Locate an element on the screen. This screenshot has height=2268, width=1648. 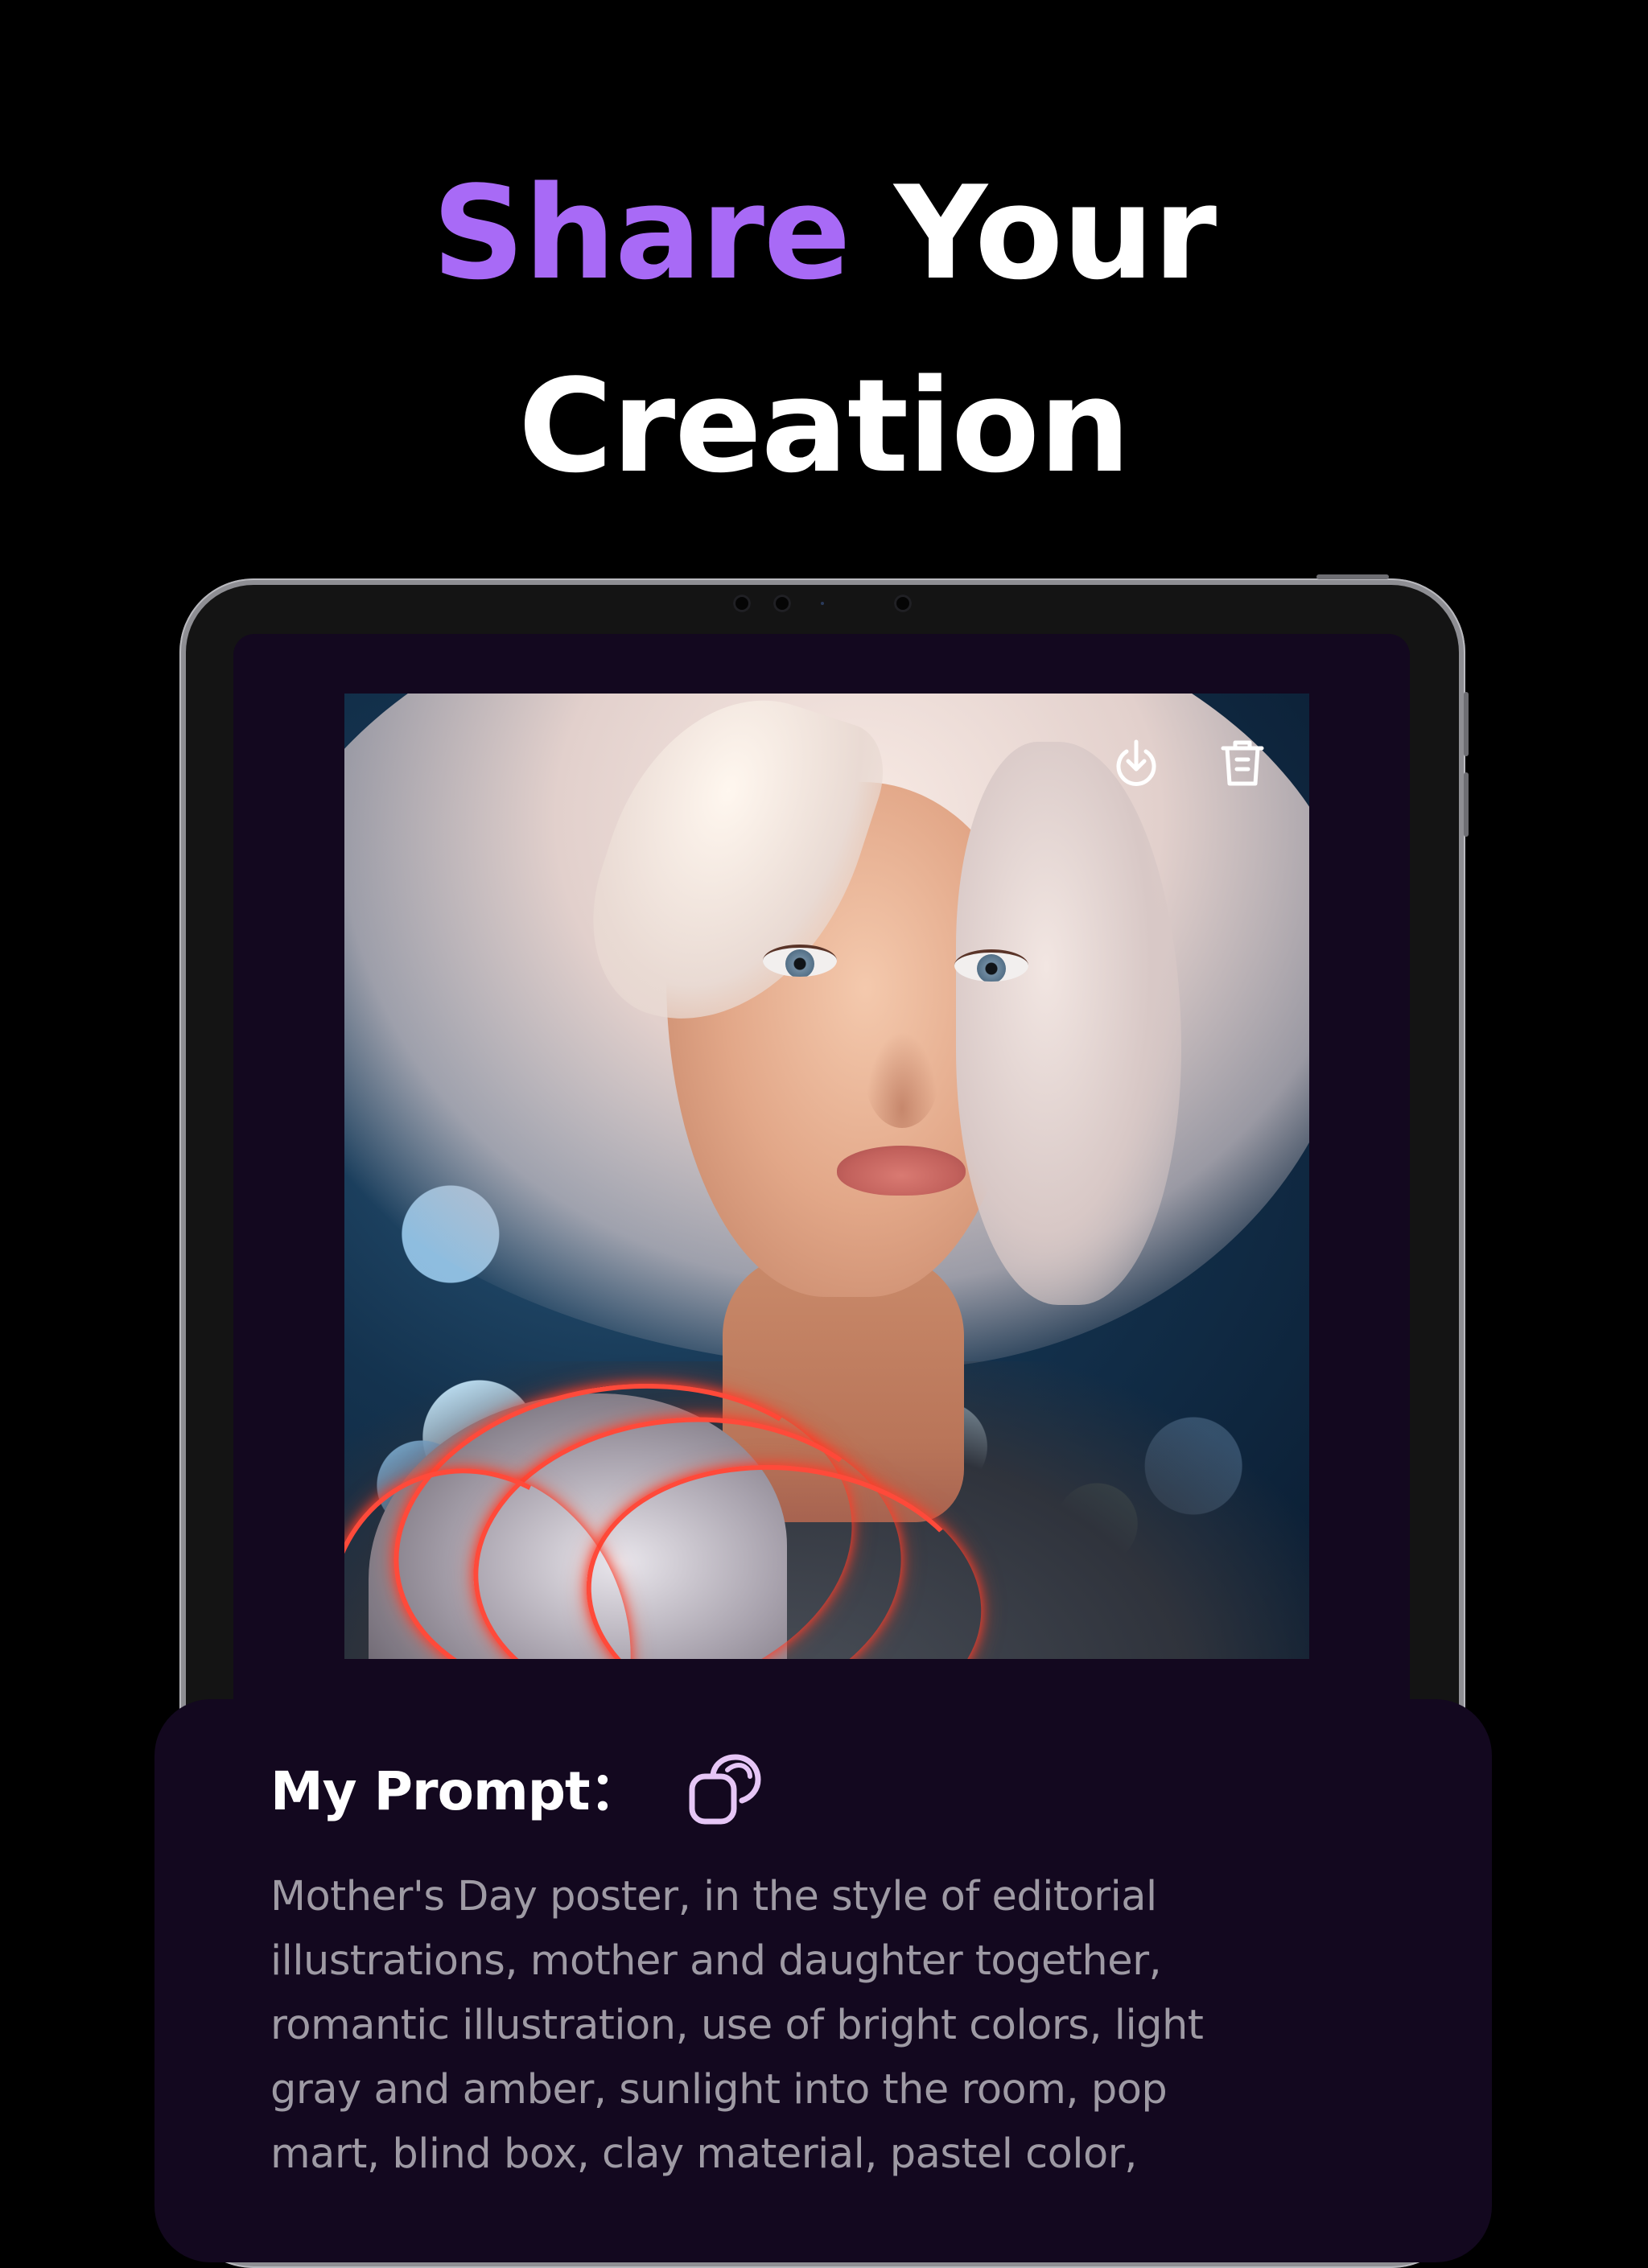
portrait-eye-left is located at coordinates (800, 961).